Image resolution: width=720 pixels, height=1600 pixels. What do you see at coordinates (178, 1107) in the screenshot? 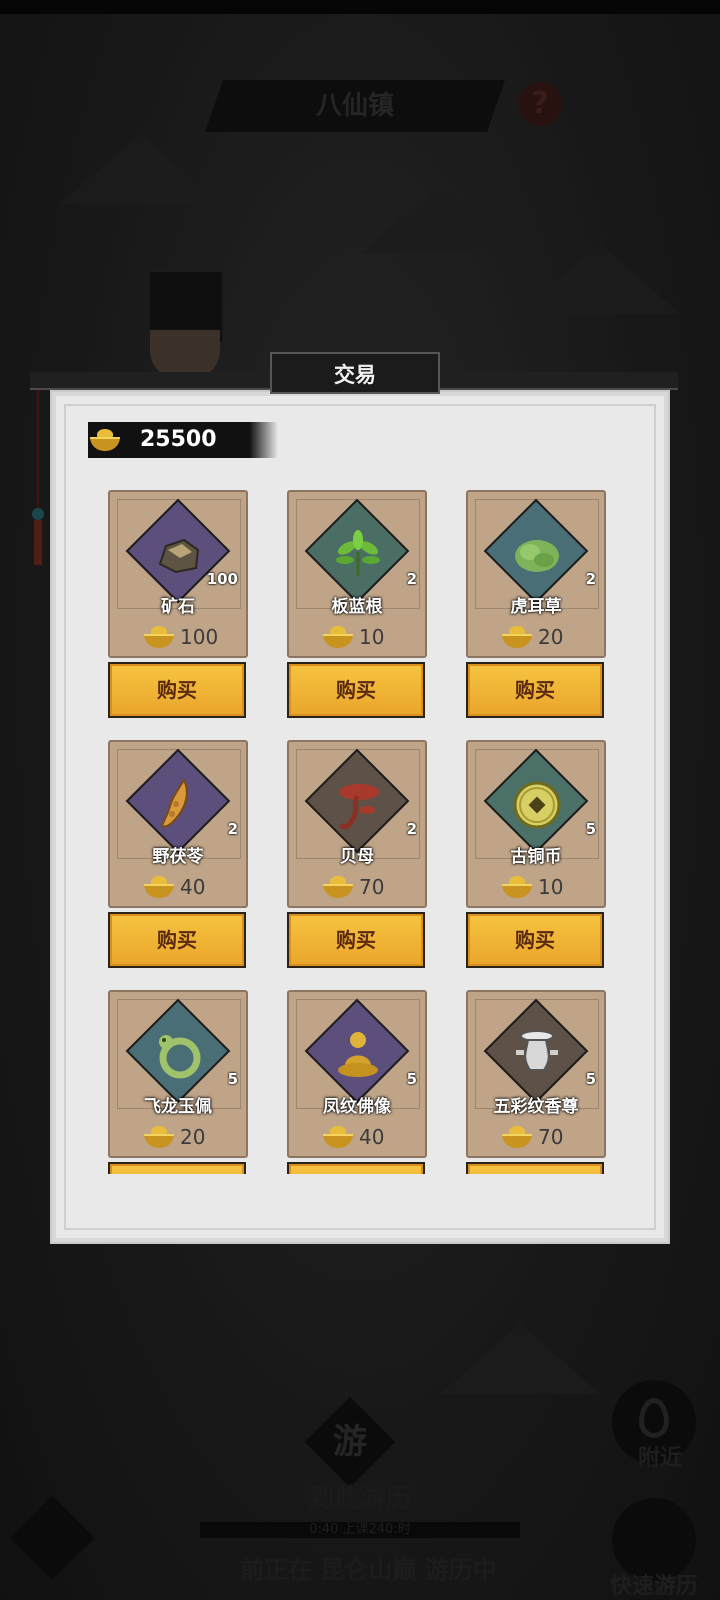
I see `item-name: 飞龙玉佩` at bounding box center [178, 1107].